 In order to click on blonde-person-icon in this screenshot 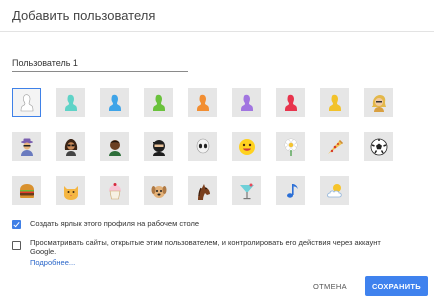, I will do `click(378, 103)`.